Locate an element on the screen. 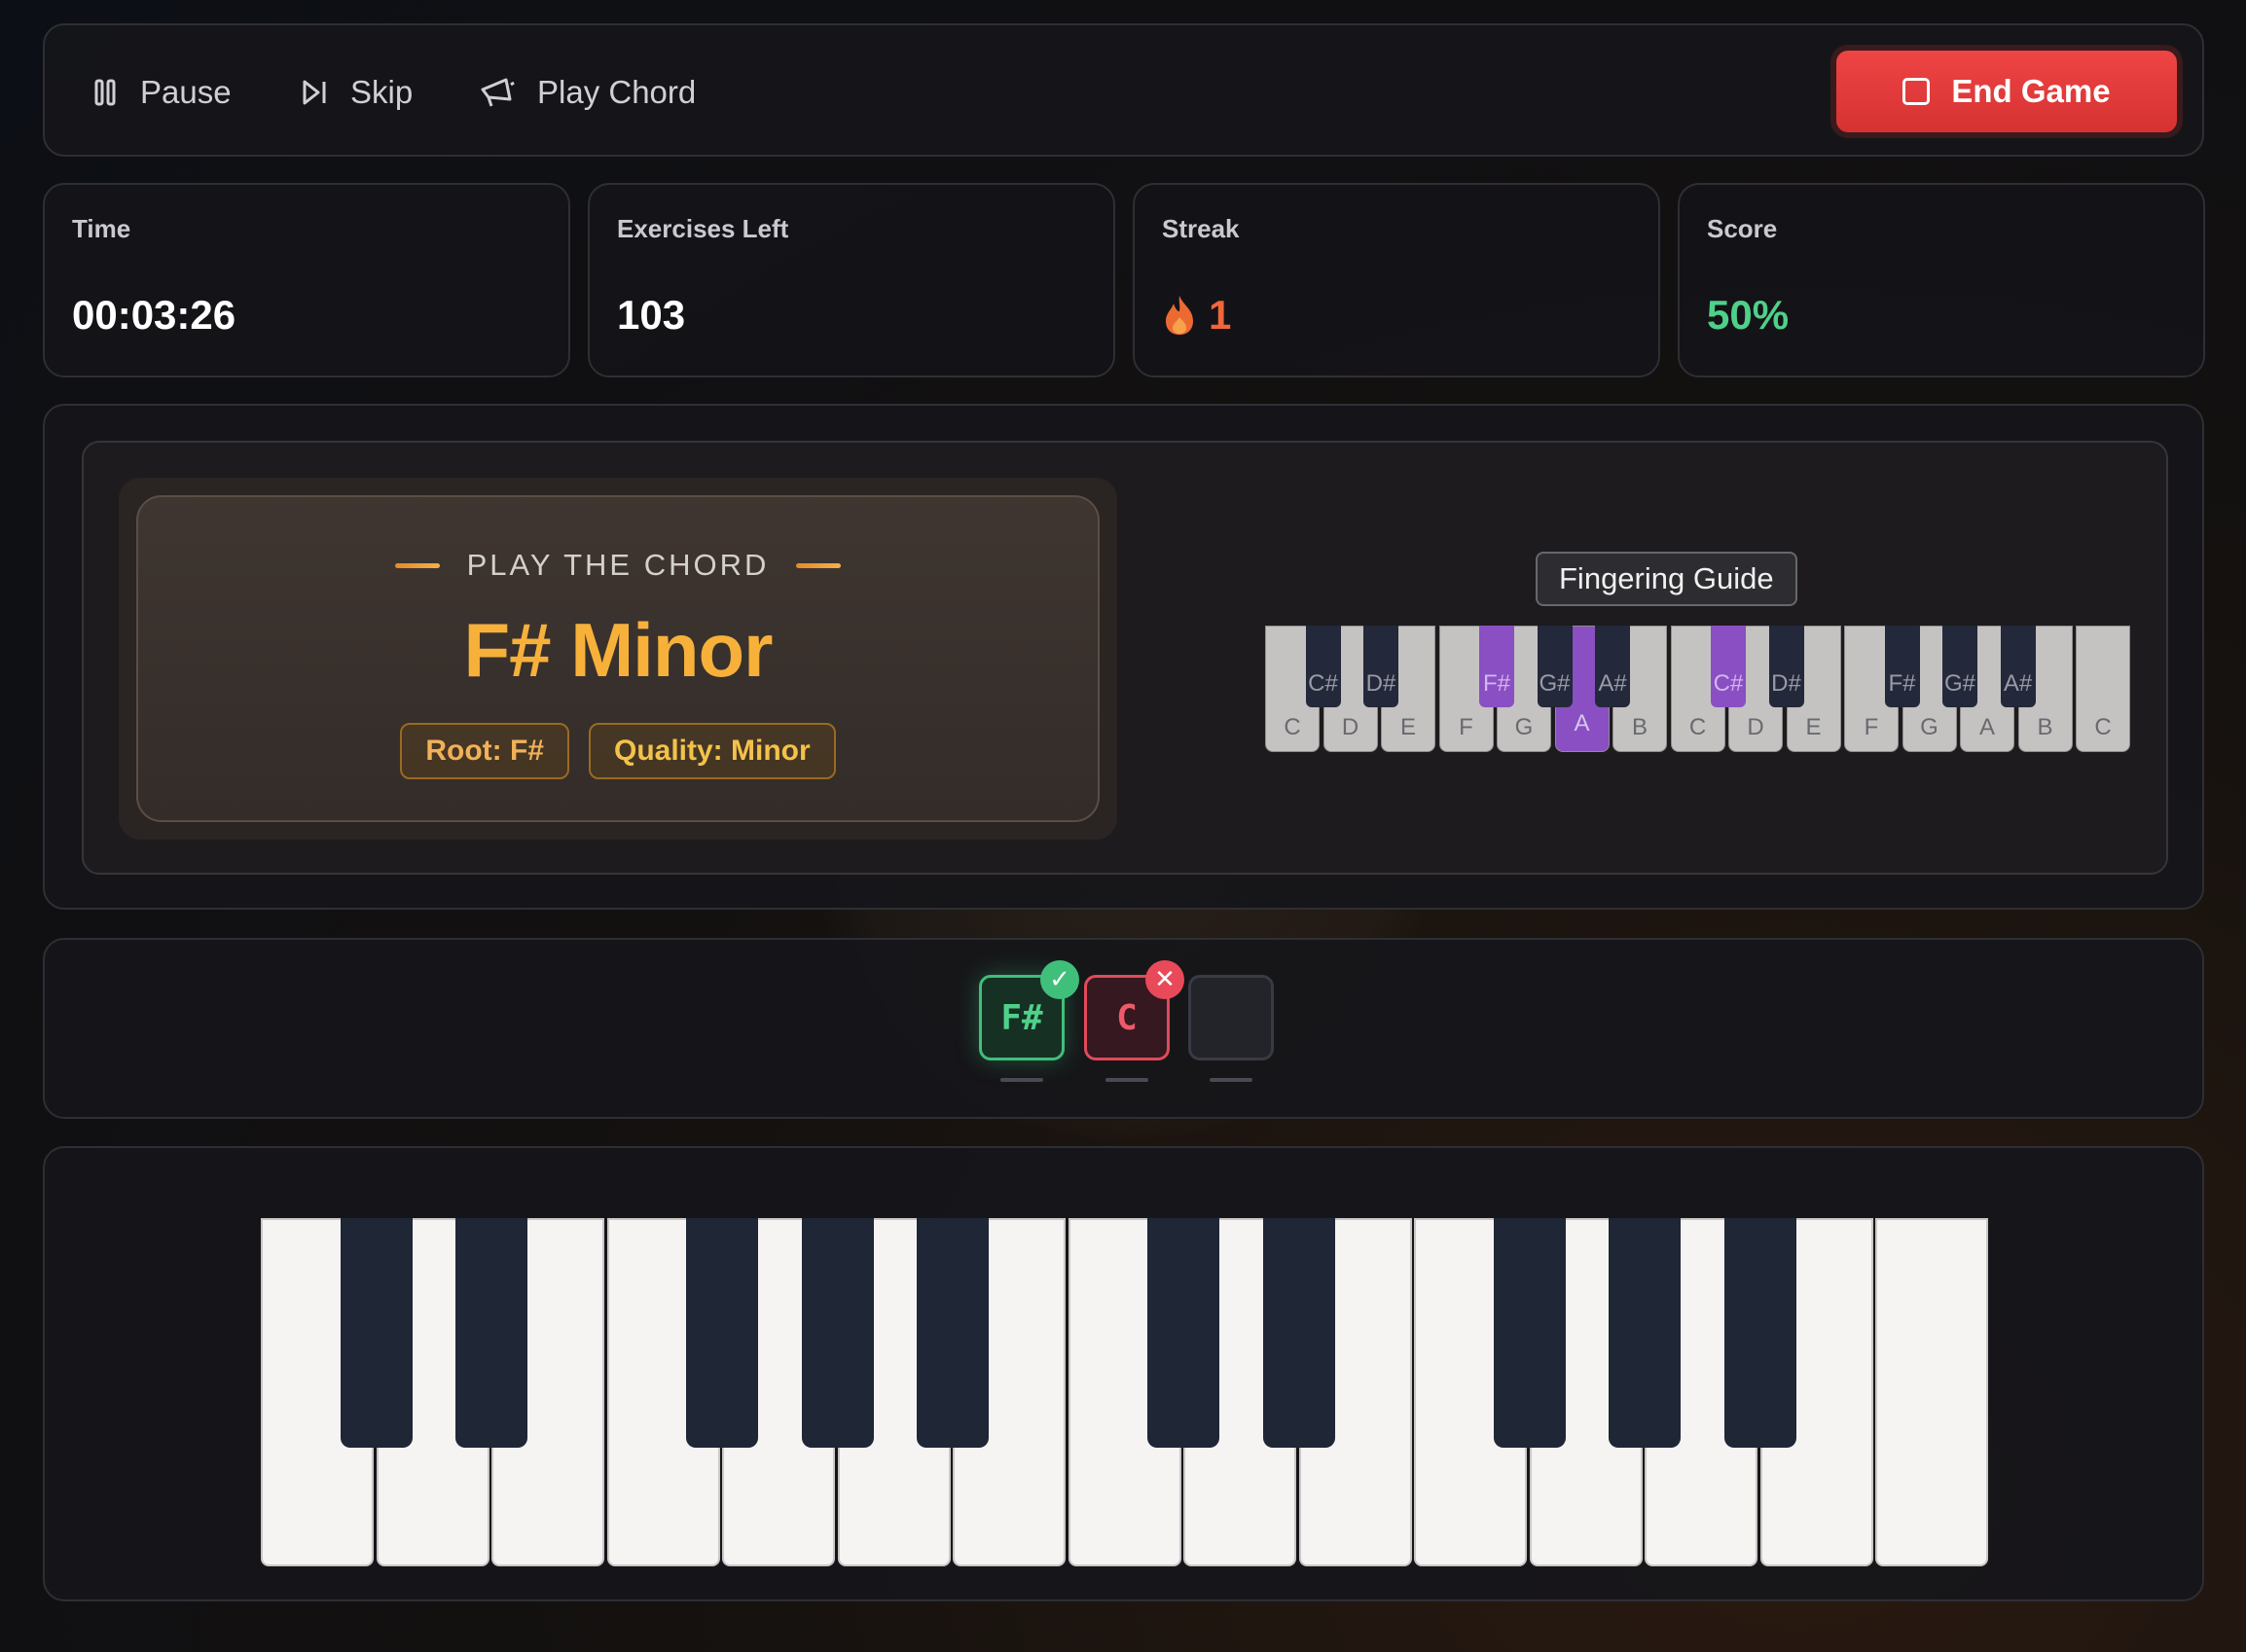  check-icon: ✓ is located at coordinates (1059, 979).